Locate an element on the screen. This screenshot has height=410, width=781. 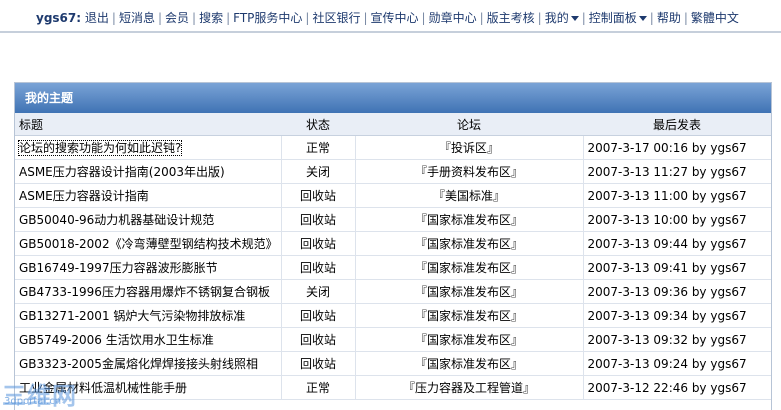
topic-title-cell: GB5749-2006 生活饮用水卫生标准 is located at coordinates (148, 339).